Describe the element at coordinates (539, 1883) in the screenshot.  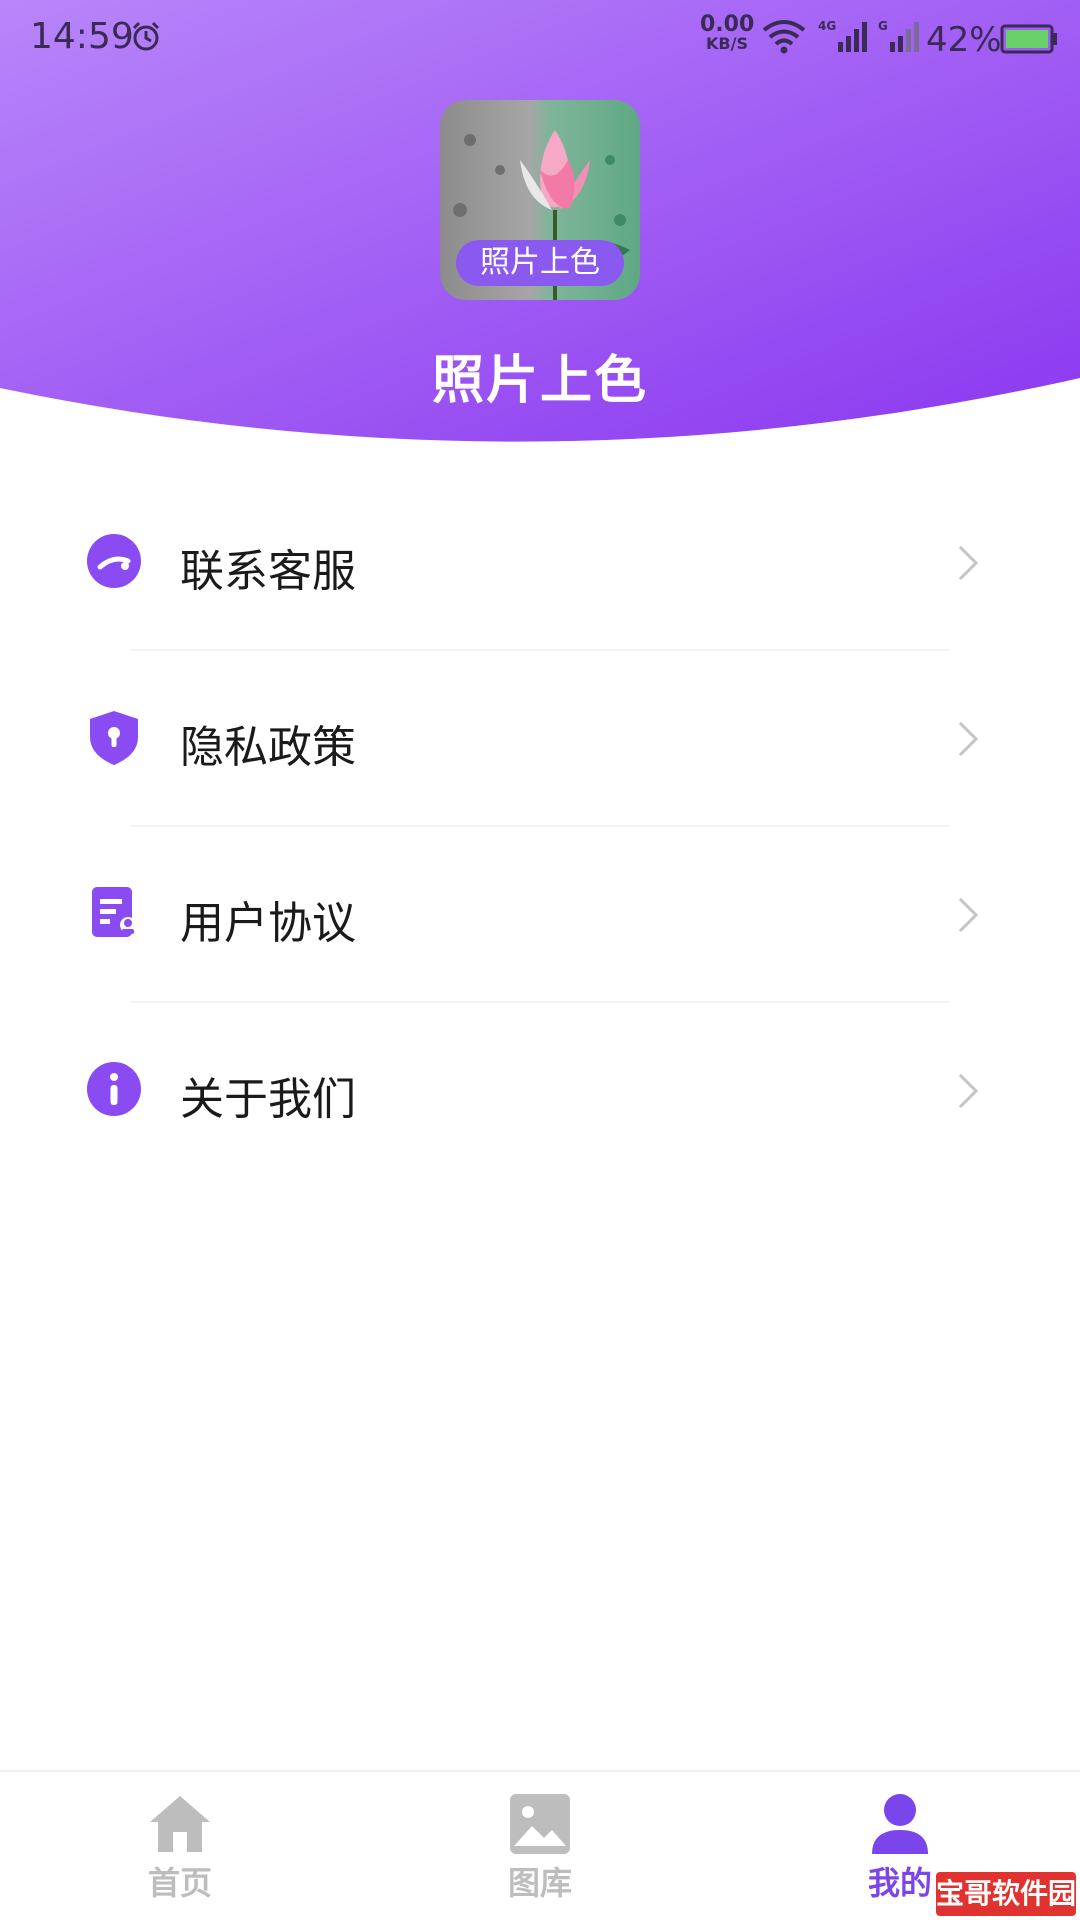
I see `tab-label: 图库` at that location.